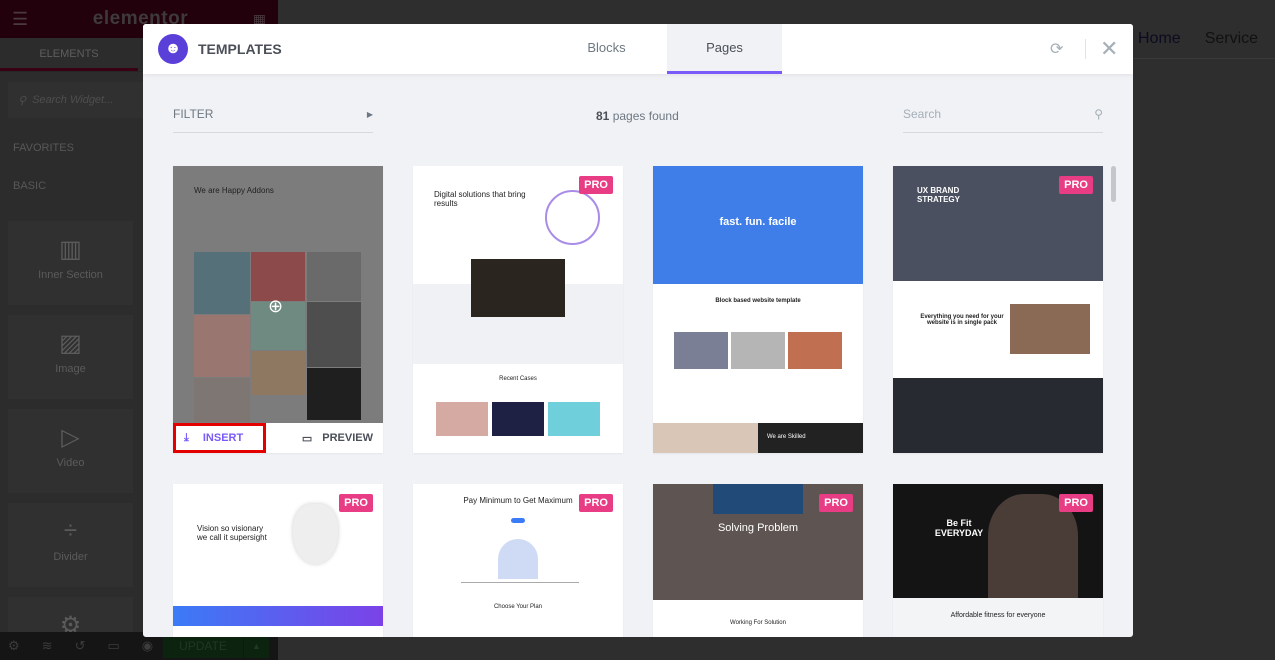  Describe the element at coordinates (20, 19) in the screenshot. I see `hamburger-icon: ☰` at that location.